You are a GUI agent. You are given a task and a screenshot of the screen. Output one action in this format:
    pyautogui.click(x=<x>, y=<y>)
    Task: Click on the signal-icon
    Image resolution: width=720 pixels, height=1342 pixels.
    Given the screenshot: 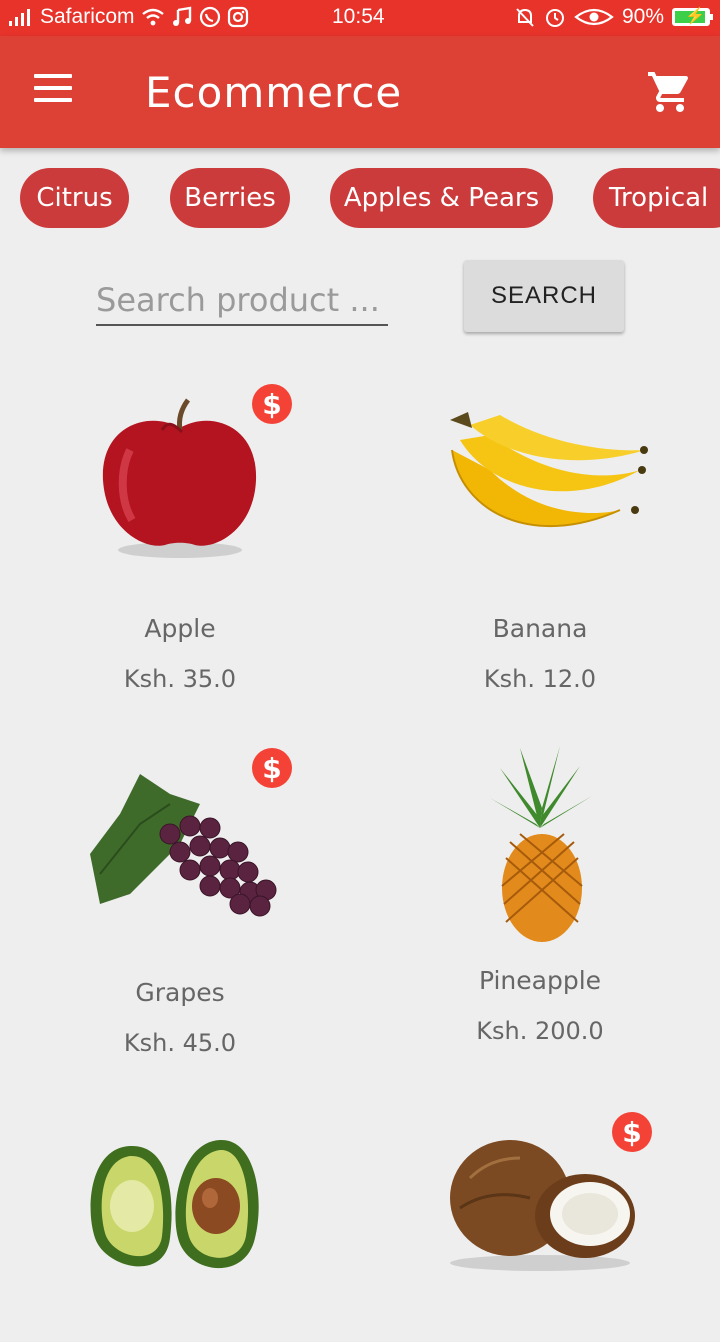 What is the action you would take?
    pyautogui.click(x=21, y=17)
    